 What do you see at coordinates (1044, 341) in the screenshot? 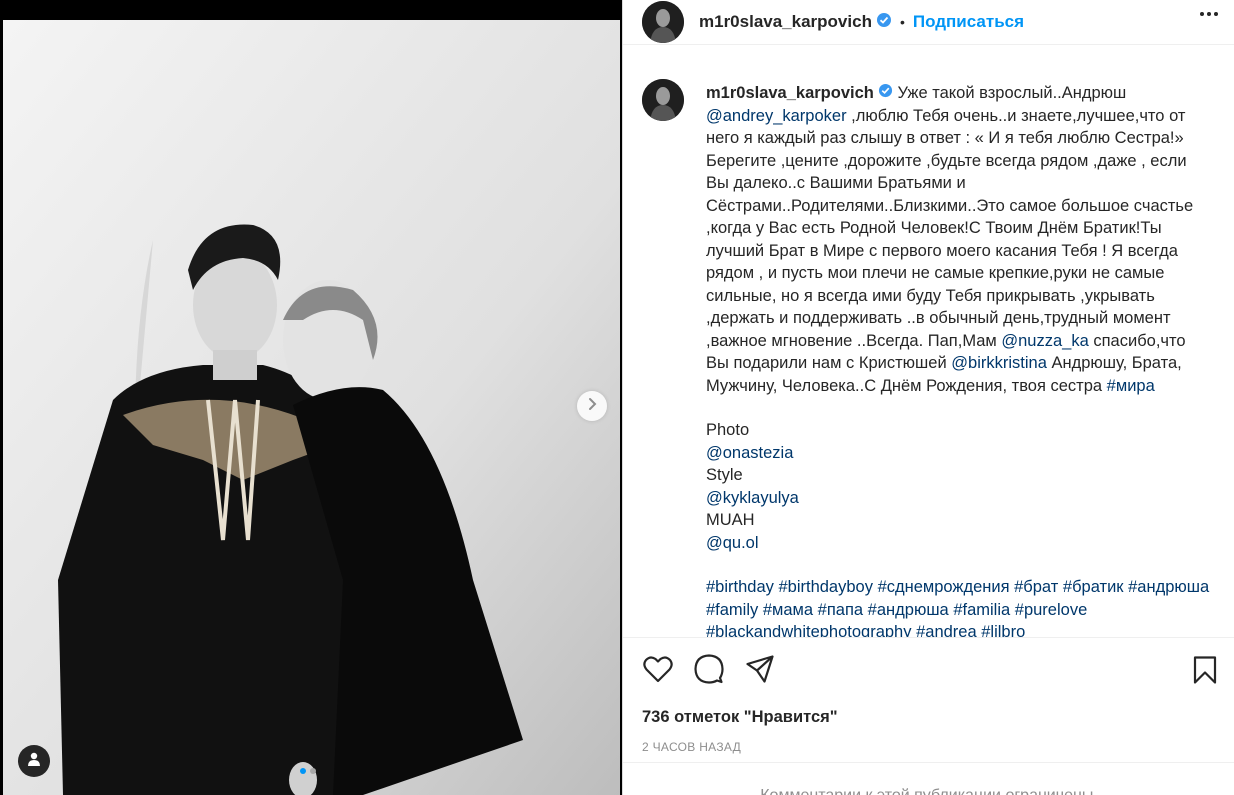
I see `mention-link: @nuzza_ka` at bounding box center [1044, 341].